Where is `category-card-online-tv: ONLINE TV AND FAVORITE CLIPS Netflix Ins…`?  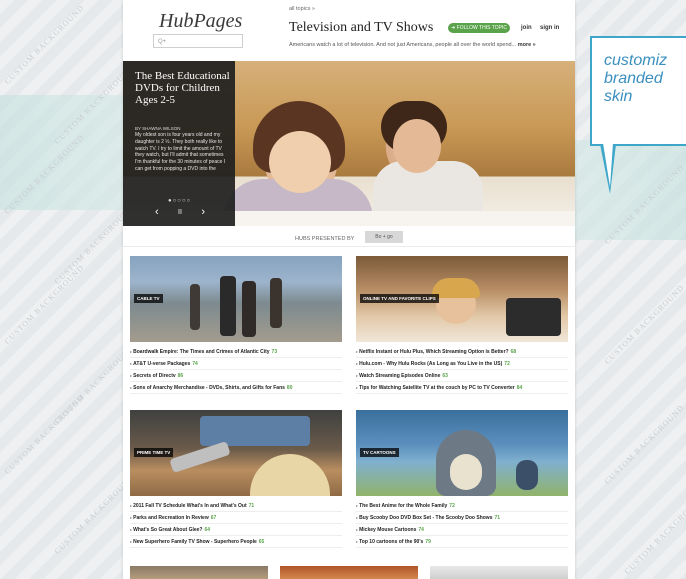
category-card-online-tv: ONLINE TV AND FAVORITE CLIPS Netflix Ins… is located at coordinates (462, 325).